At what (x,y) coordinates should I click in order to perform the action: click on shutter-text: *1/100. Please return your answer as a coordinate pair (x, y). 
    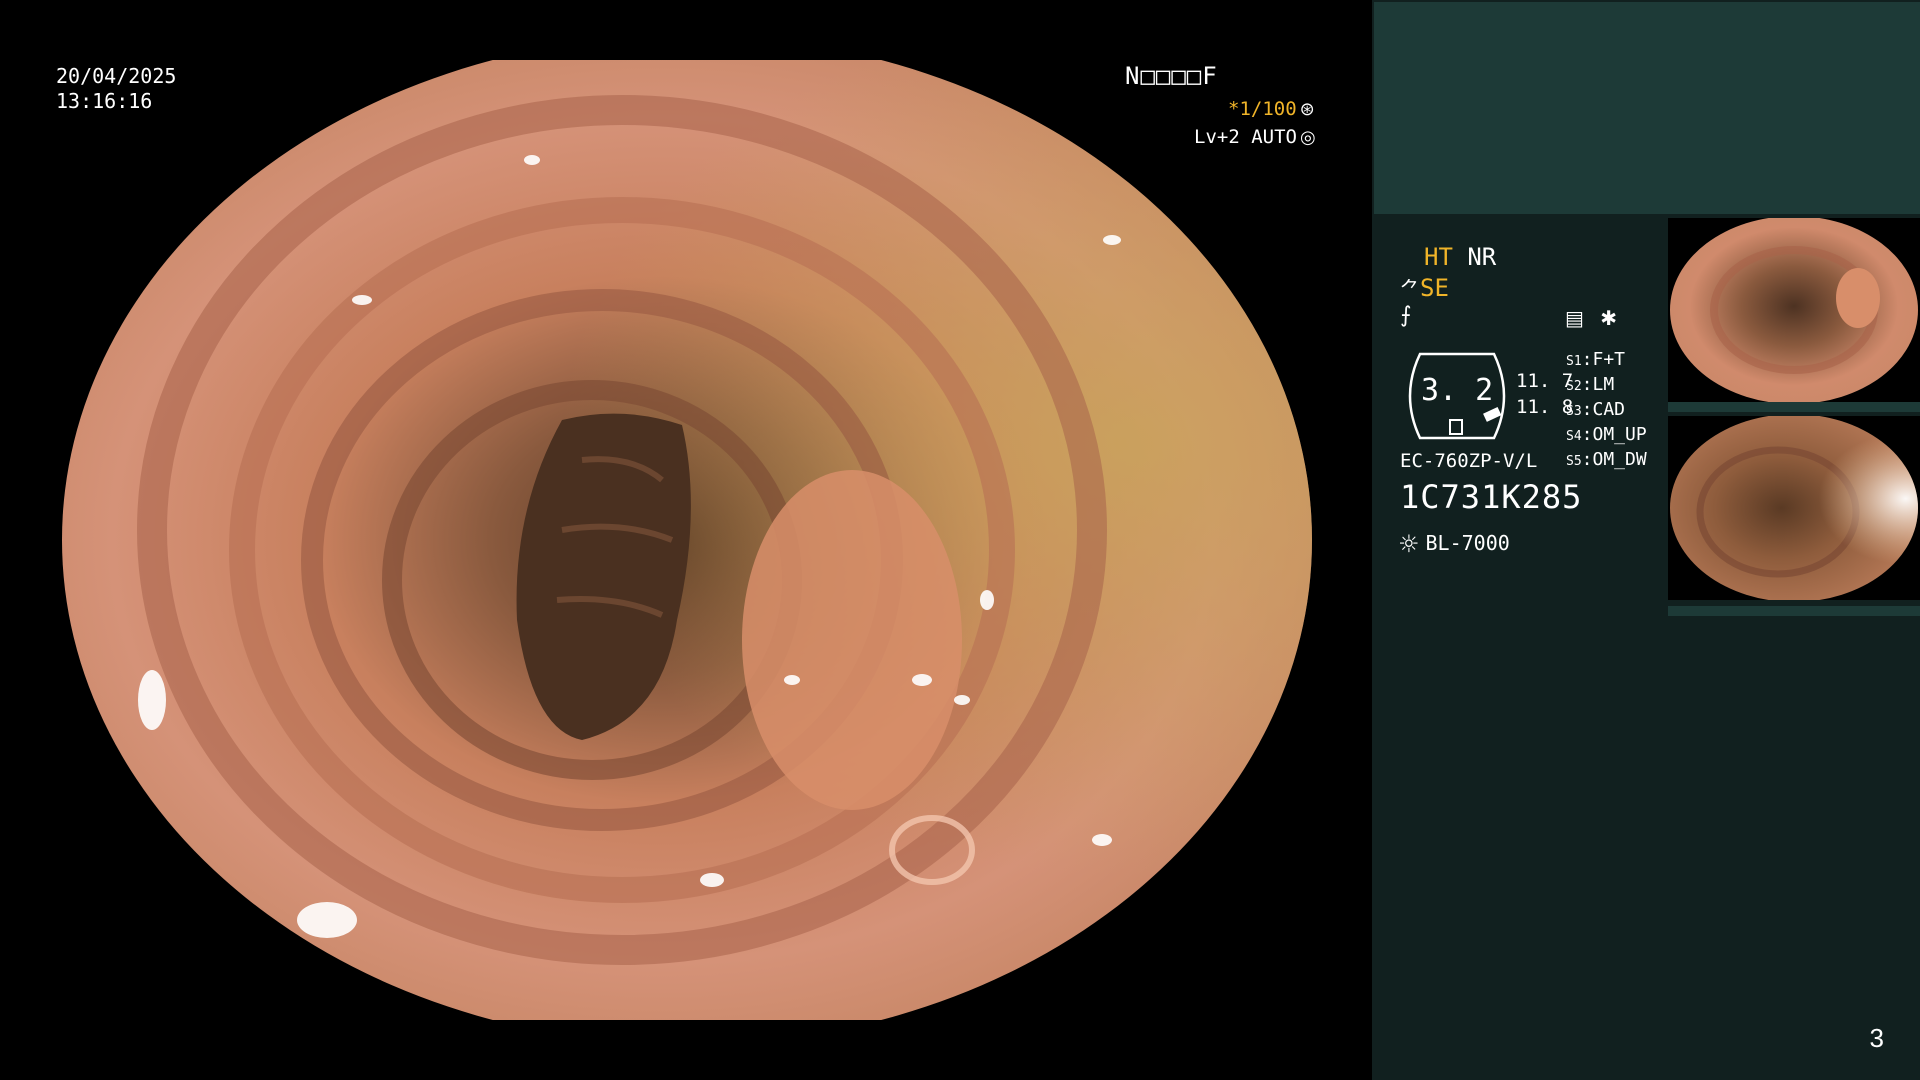
    Looking at the image, I should click on (1262, 109).